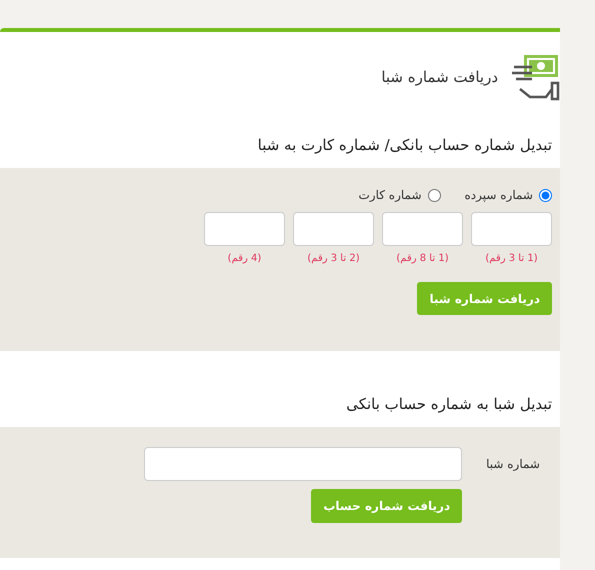 This screenshot has height=570, width=595. I want to click on section-title: تبدیل شبا به شماره حساب بانکی, so click(449, 404).